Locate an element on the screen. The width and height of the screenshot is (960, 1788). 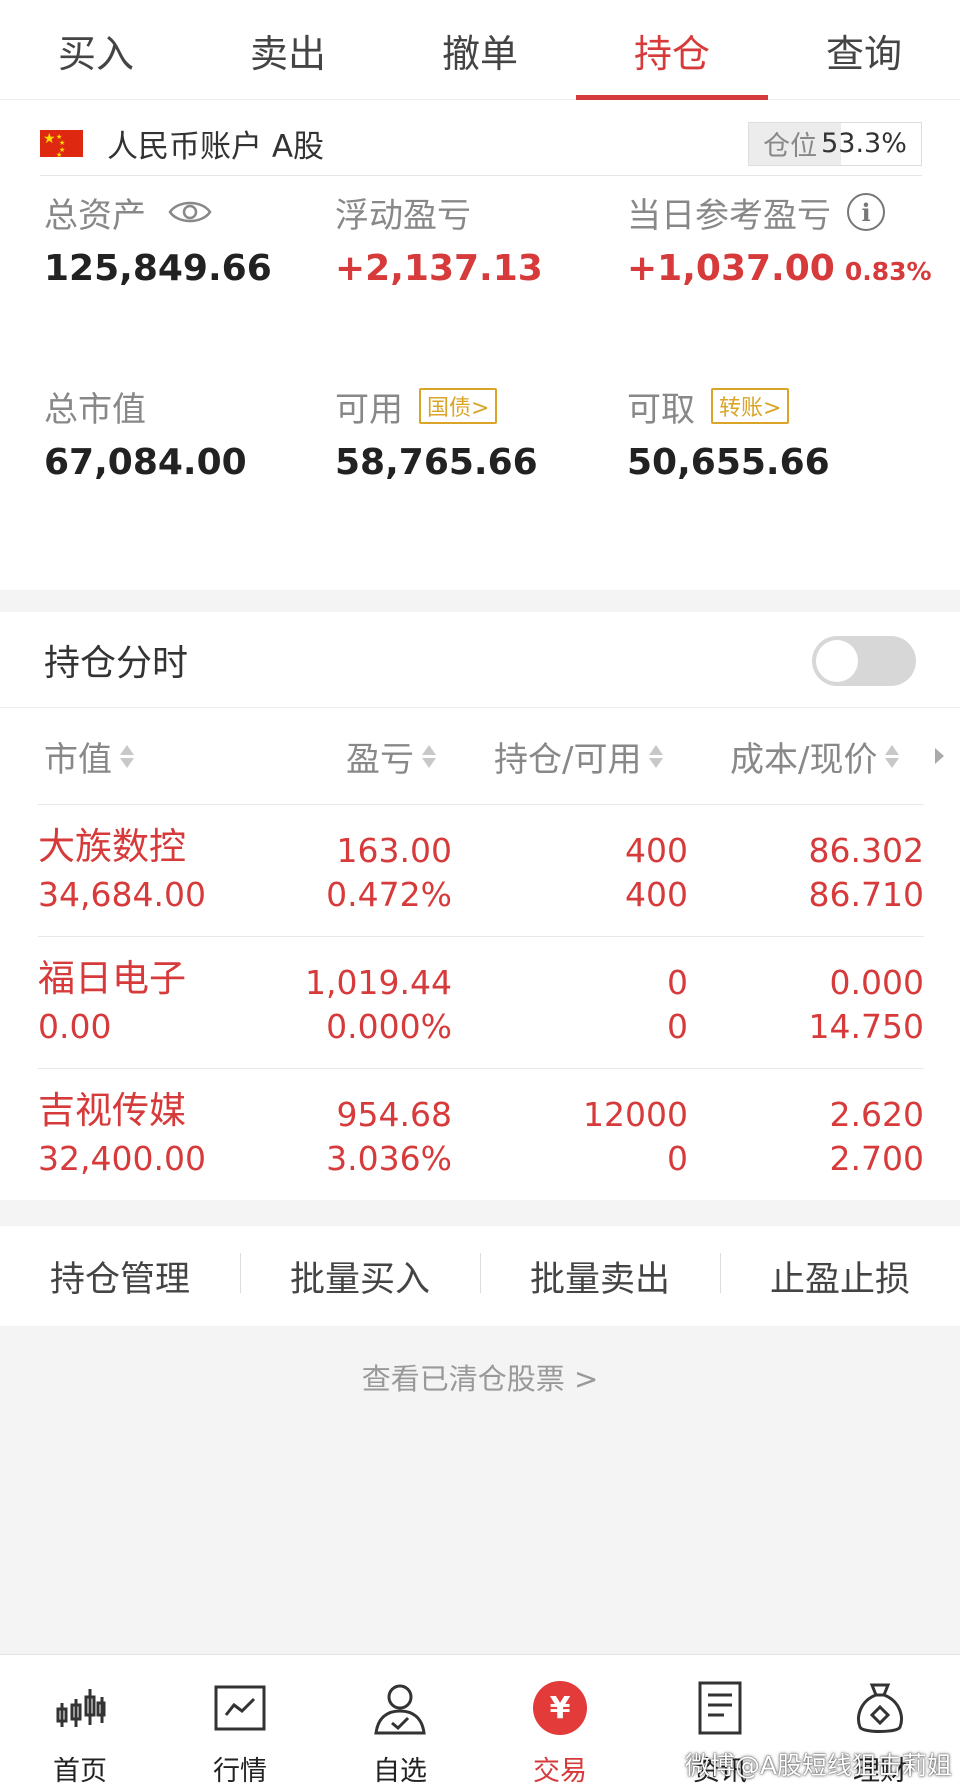
column-market-value-label: 市值 is located at coordinates (78, 759).